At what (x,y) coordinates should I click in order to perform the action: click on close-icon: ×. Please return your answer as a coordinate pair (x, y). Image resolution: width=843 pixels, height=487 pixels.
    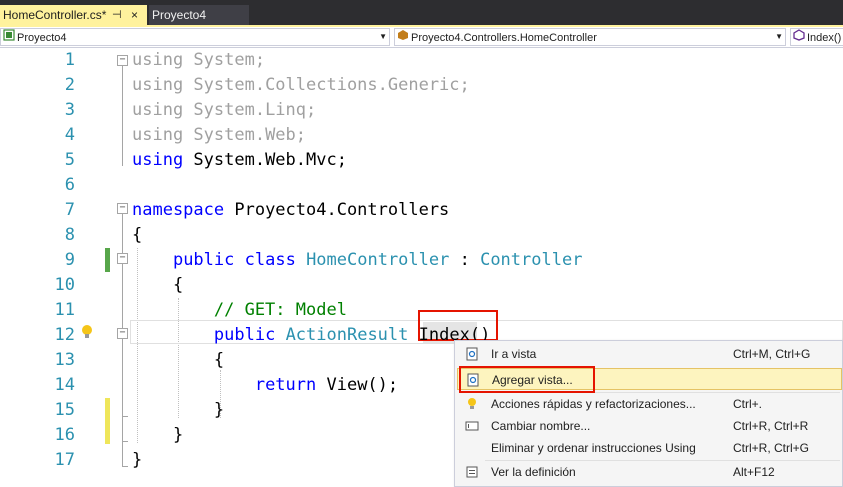
    Looking at the image, I should click on (134, 15).